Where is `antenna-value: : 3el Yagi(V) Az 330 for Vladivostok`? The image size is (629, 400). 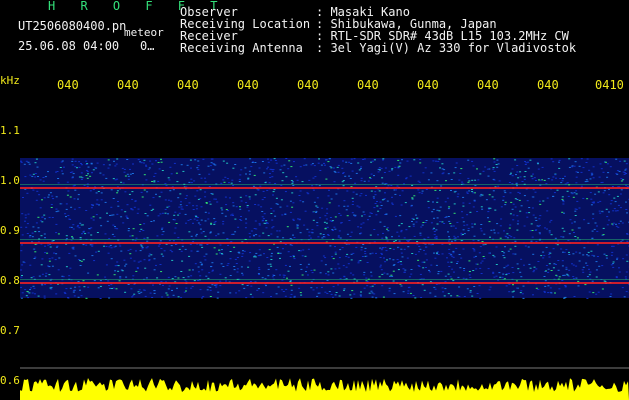 antenna-value: : 3el Yagi(V) Az 330 for Vladivostok is located at coordinates (446, 48).